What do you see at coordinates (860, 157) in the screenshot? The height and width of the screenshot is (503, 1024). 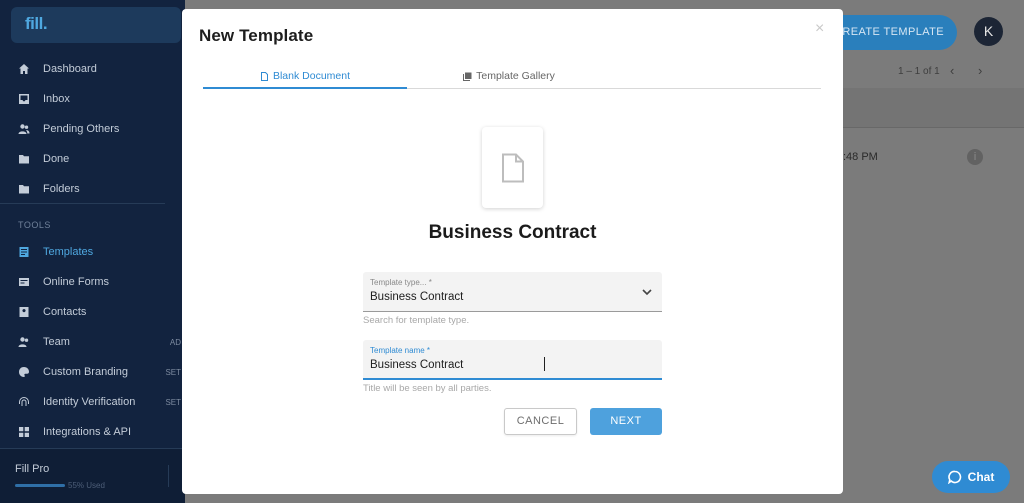 I see `table-row-time: :48 PM` at bounding box center [860, 157].